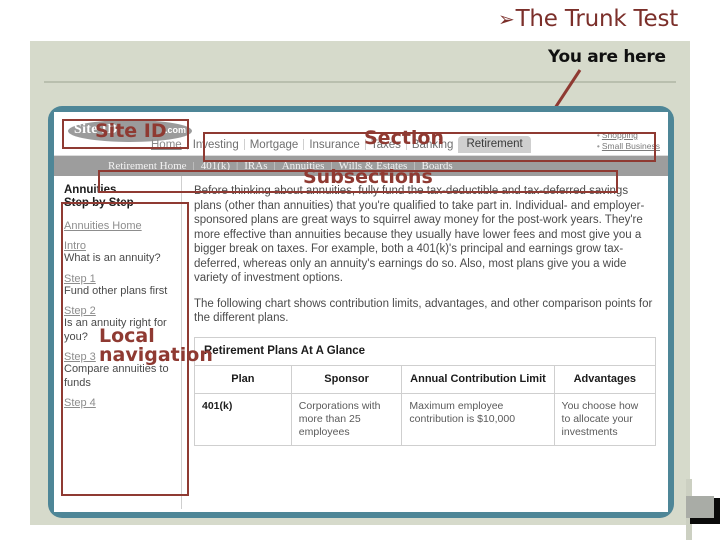 This screenshot has height=540, width=720. I want to click on utility-link-shopping: • Shopping, so click(628, 135).